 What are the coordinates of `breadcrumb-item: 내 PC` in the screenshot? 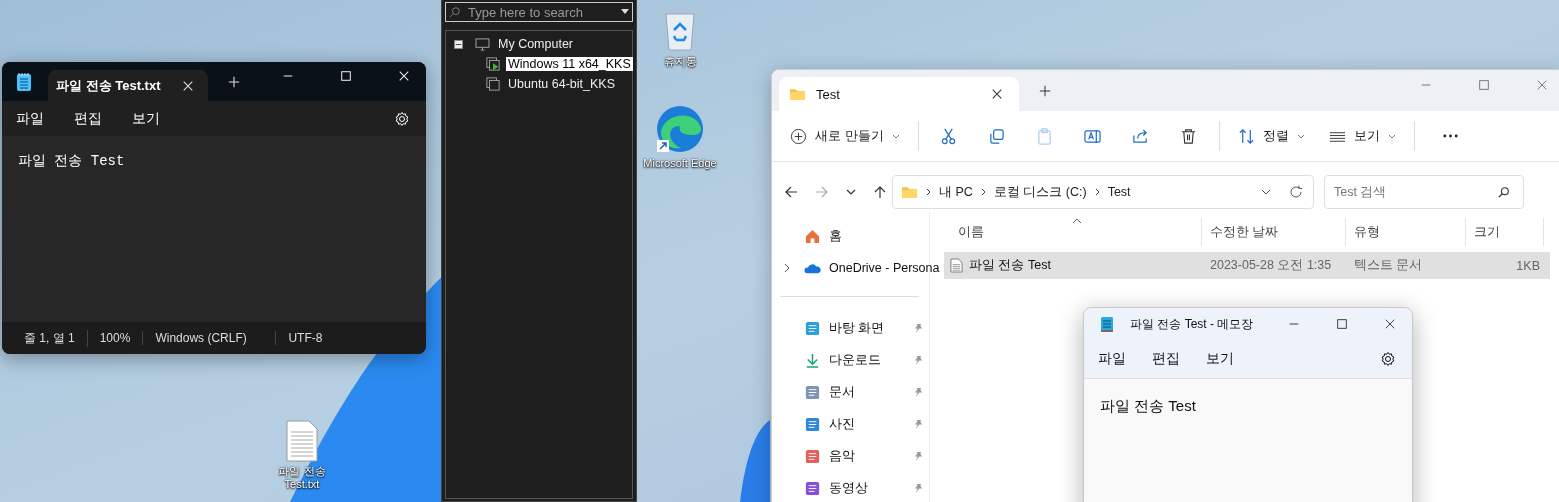 It's located at (956, 192).